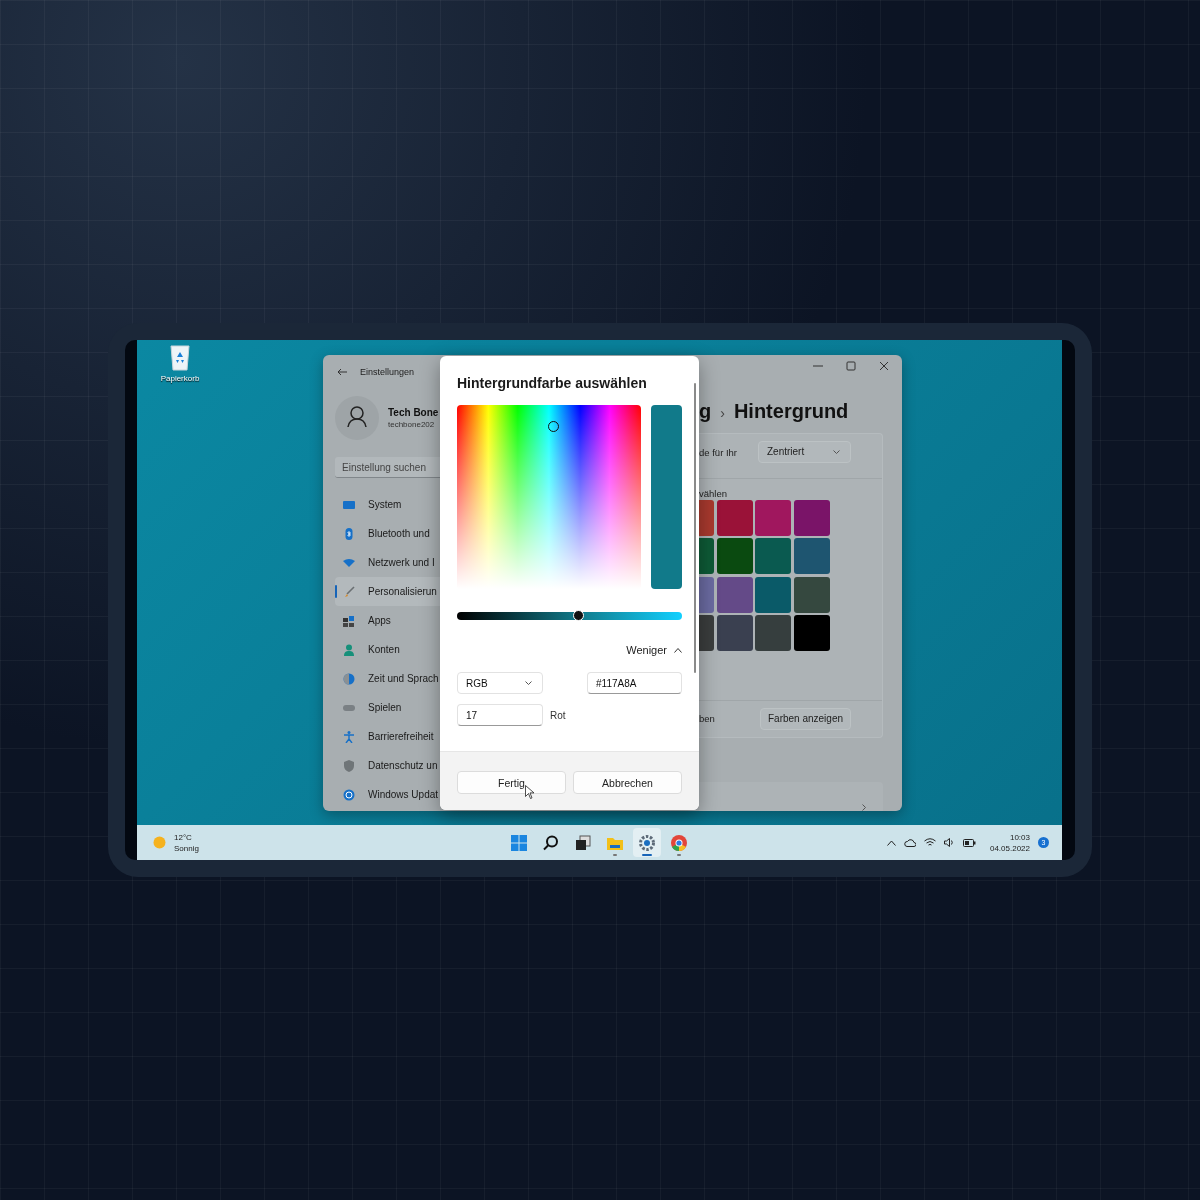 Image resolution: width=1200 pixels, height=1200 pixels. I want to click on settings-app-button, so click(647, 842).